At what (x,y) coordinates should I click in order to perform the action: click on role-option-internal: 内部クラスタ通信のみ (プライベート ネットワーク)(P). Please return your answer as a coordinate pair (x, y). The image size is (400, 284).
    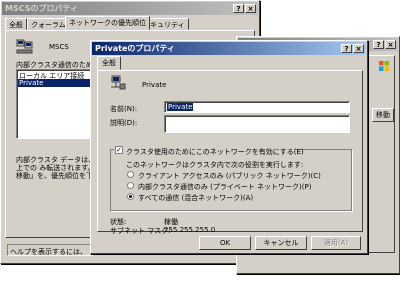
    Looking at the image, I should click on (236, 186).